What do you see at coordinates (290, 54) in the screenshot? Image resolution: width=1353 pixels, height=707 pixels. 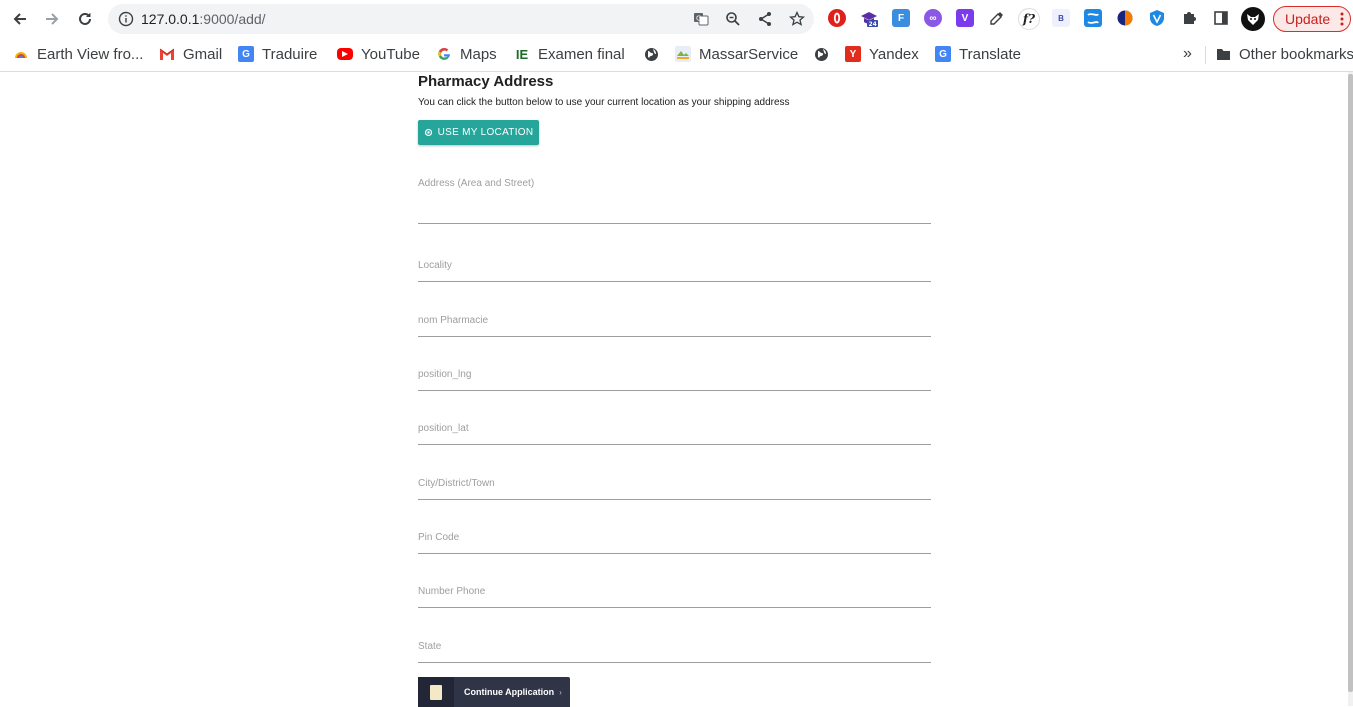 I see `bookmark-label: Traduire` at bounding box center [290, 54].